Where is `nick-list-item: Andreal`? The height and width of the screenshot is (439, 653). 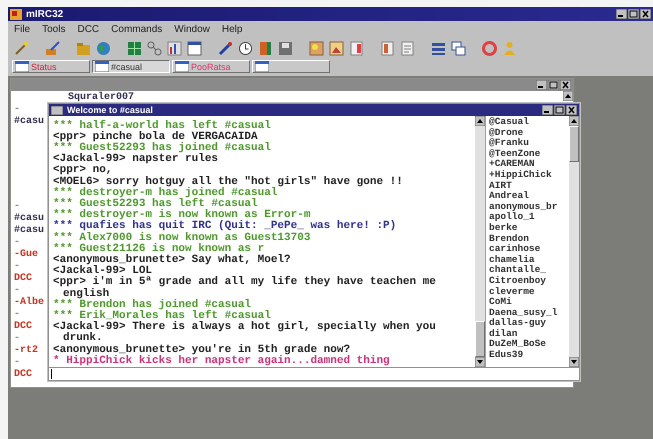
nick-list-item: Andreal is located at coordinates (527, 196).